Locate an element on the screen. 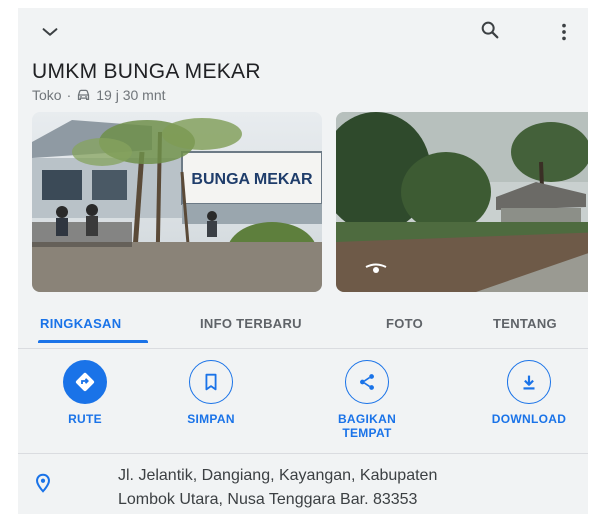 The height and width of the screenshot is (514, 606). share-button-circle is located at coordinates (367, 382).